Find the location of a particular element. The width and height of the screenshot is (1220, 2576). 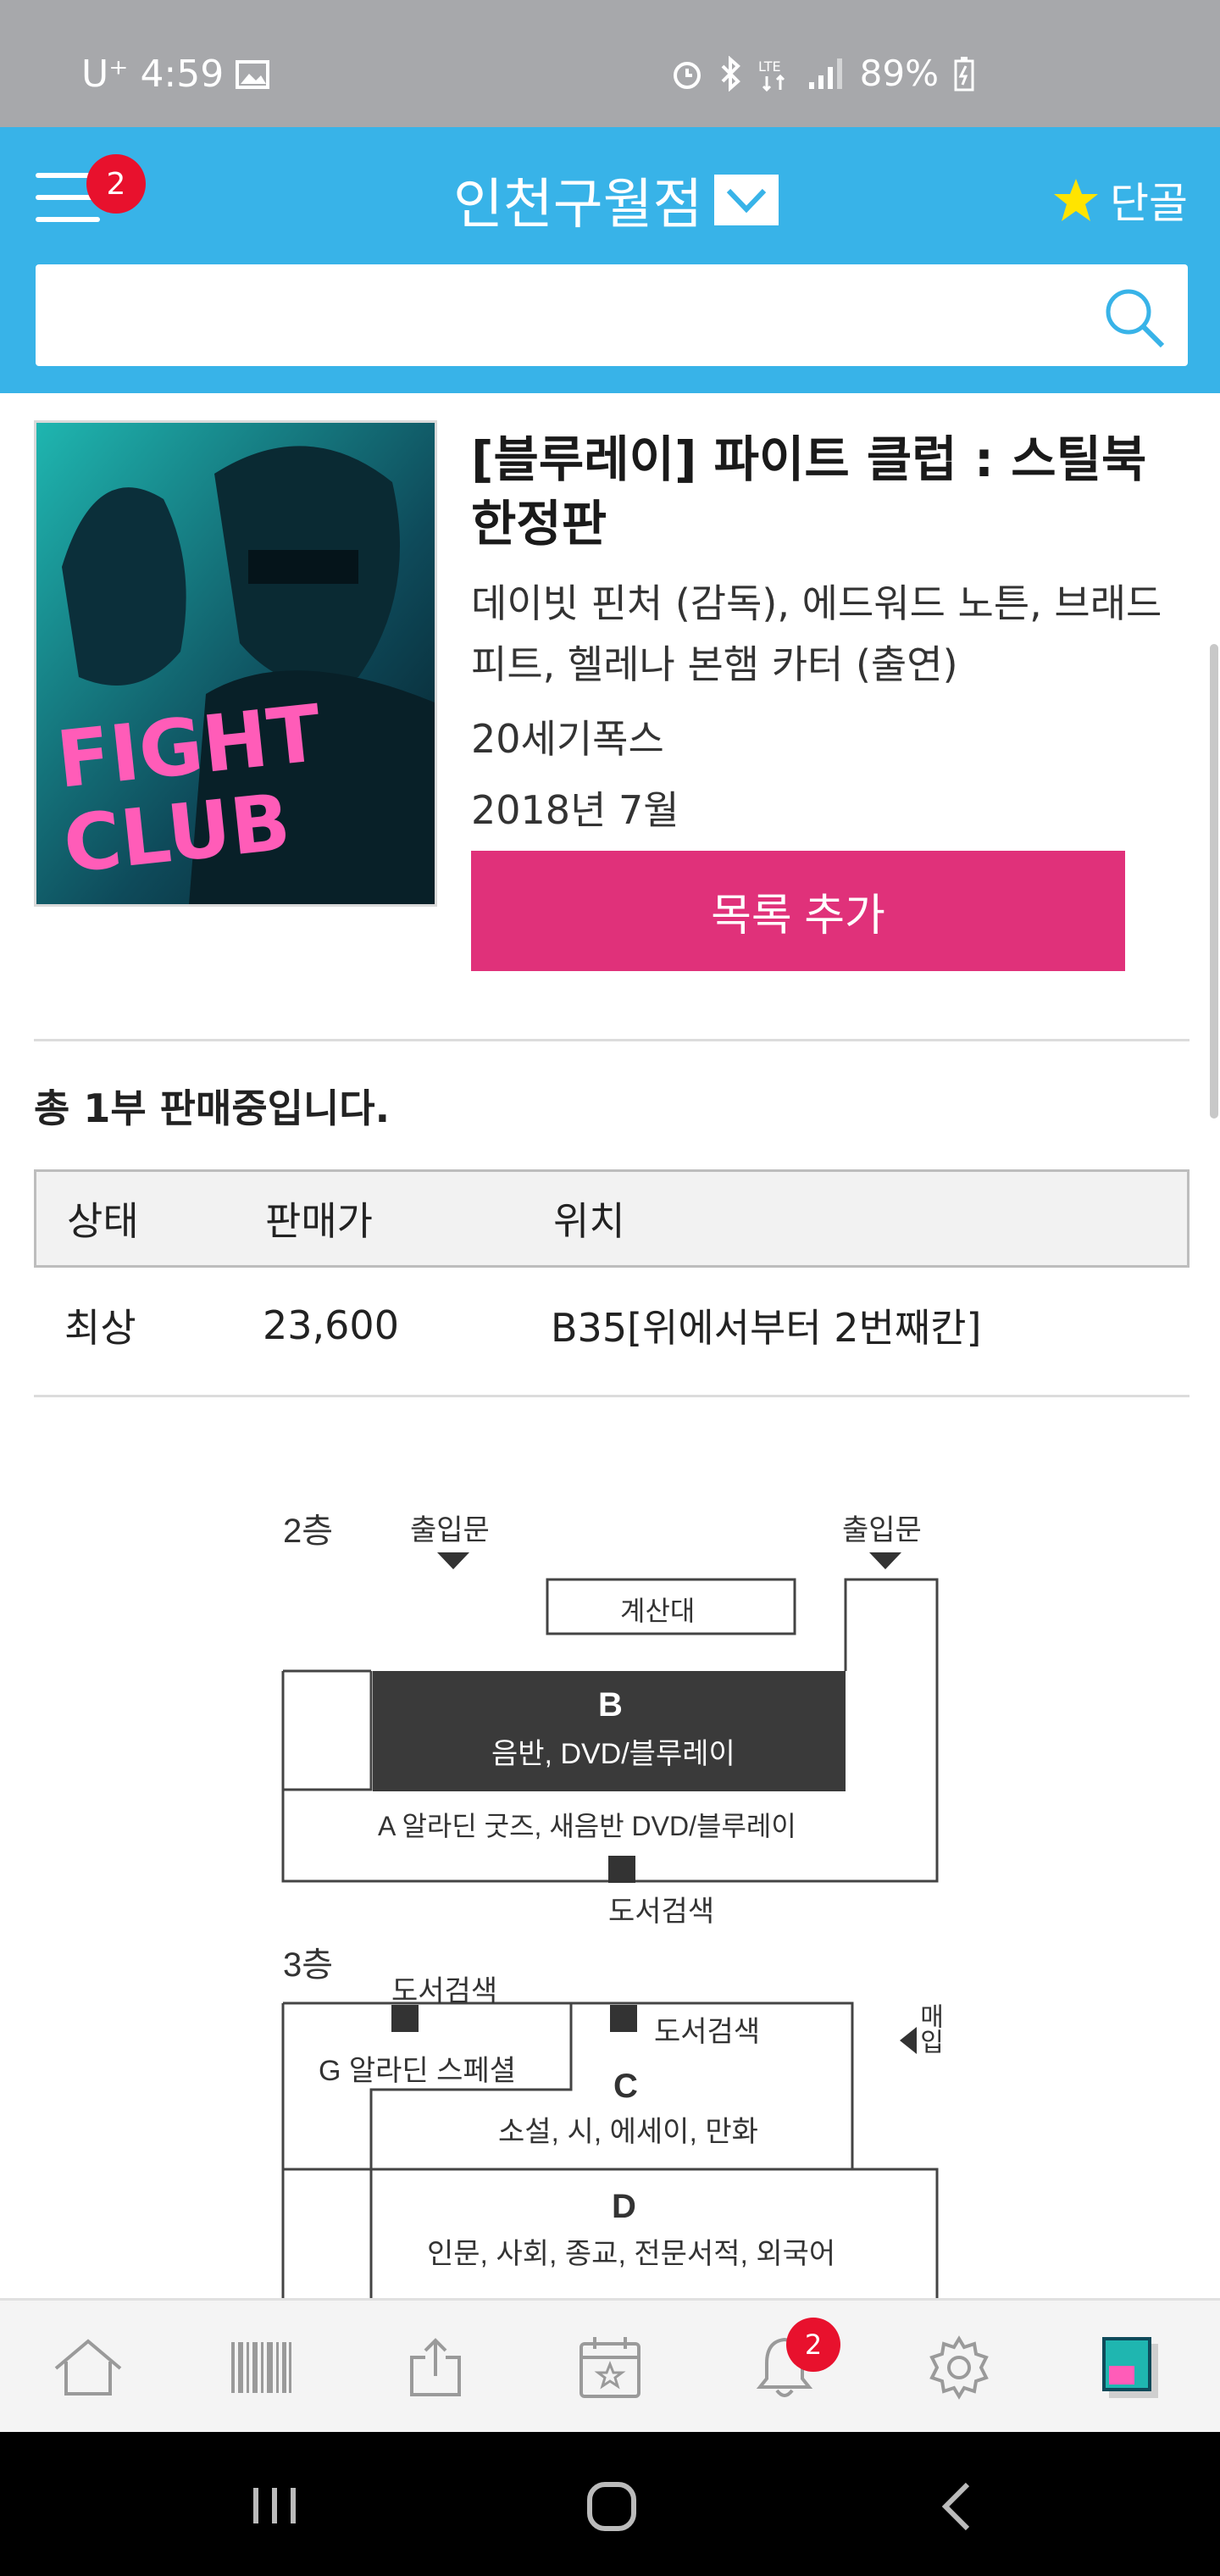

status-bar: U⁺ 4:59 LTE 89% is located at coordinates (610, 63).